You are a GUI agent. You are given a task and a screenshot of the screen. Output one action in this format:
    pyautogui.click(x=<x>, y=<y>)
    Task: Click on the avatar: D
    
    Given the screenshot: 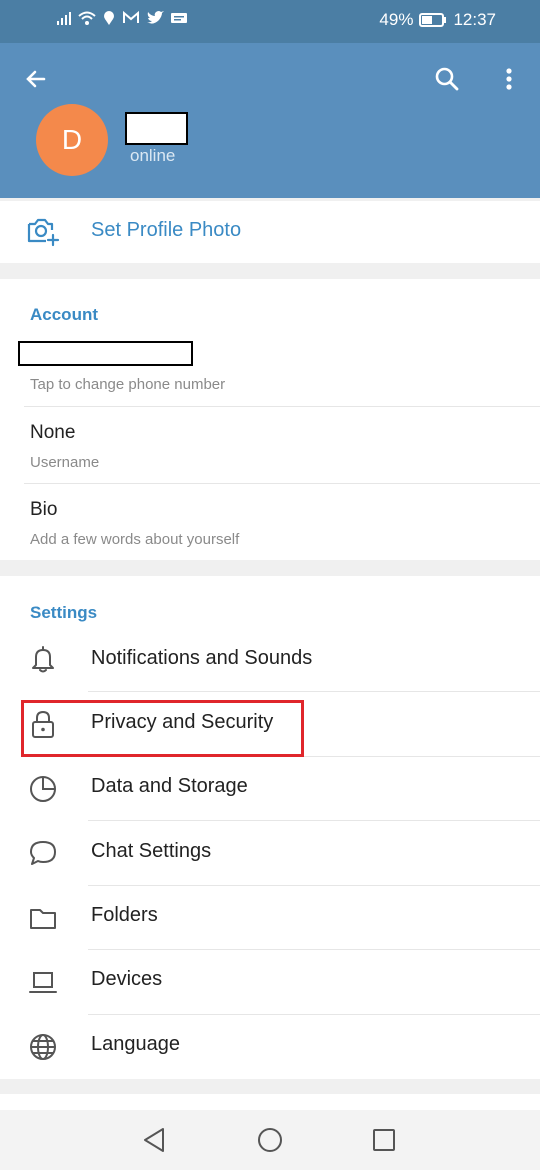 What is the action you would take?
    pyautogui.click(x=72, y=140)
    